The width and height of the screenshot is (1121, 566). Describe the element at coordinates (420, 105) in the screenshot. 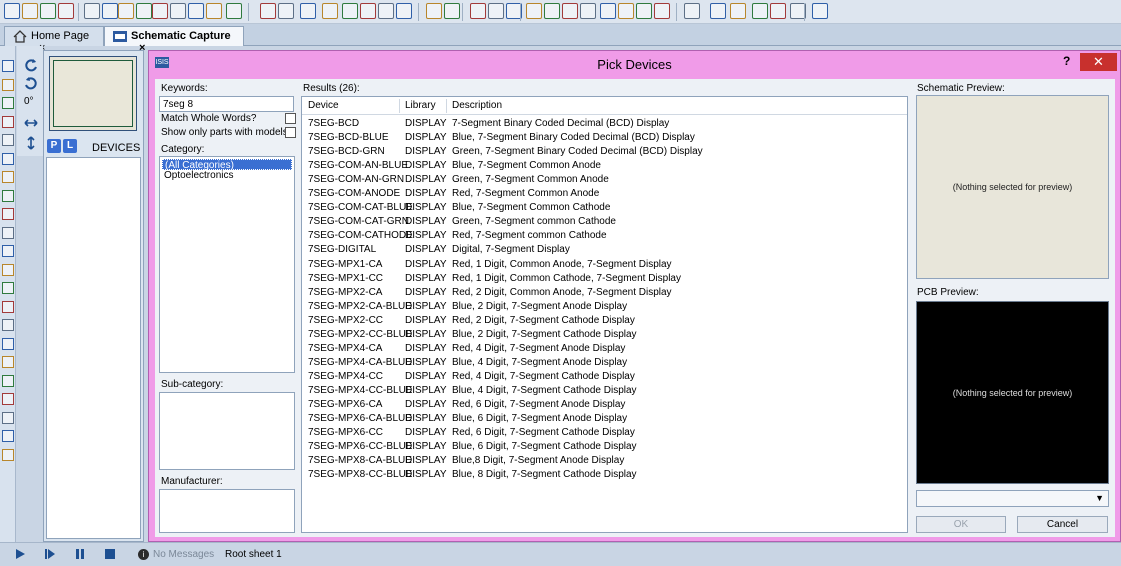

I see `column-library: Library` at that location.